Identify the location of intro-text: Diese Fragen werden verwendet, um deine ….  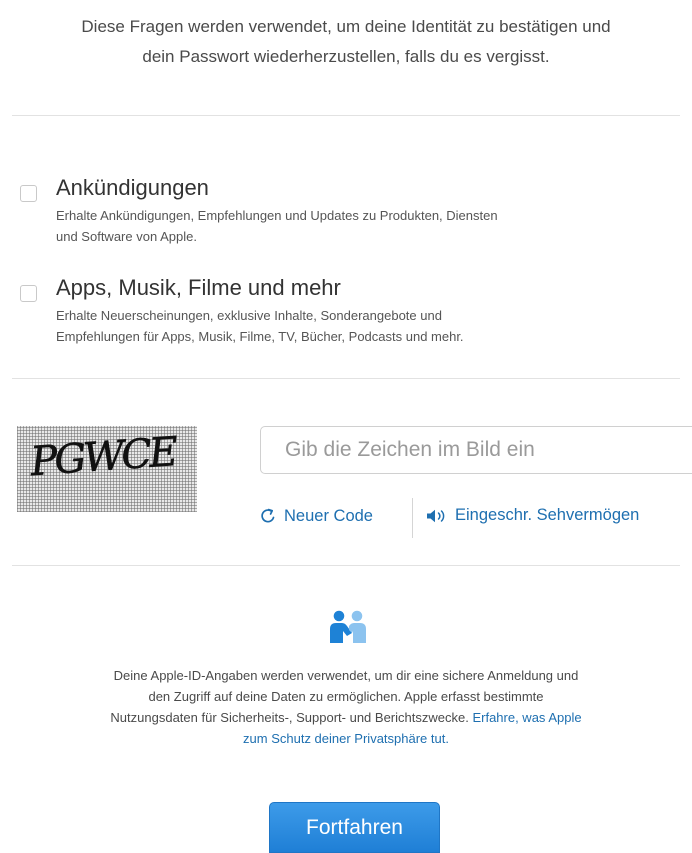
(346, 42).